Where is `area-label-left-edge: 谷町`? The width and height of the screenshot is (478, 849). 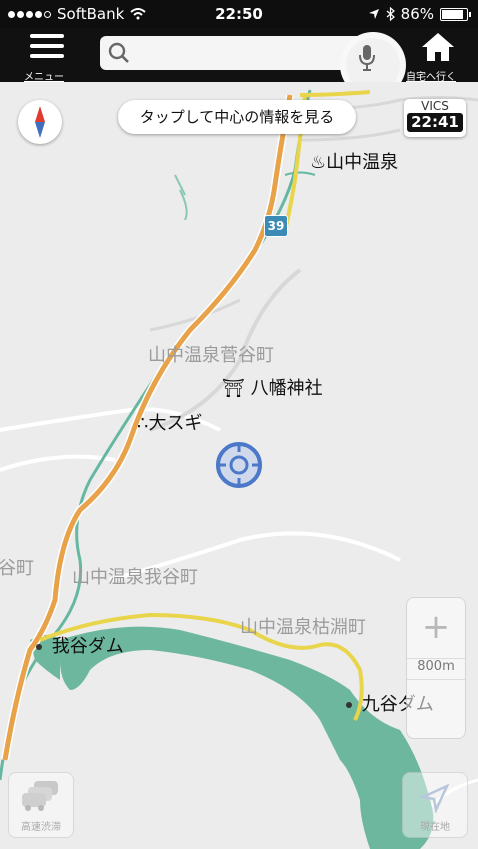 area-label-left-edge: 谷町 is located at coordinates (17, 568).